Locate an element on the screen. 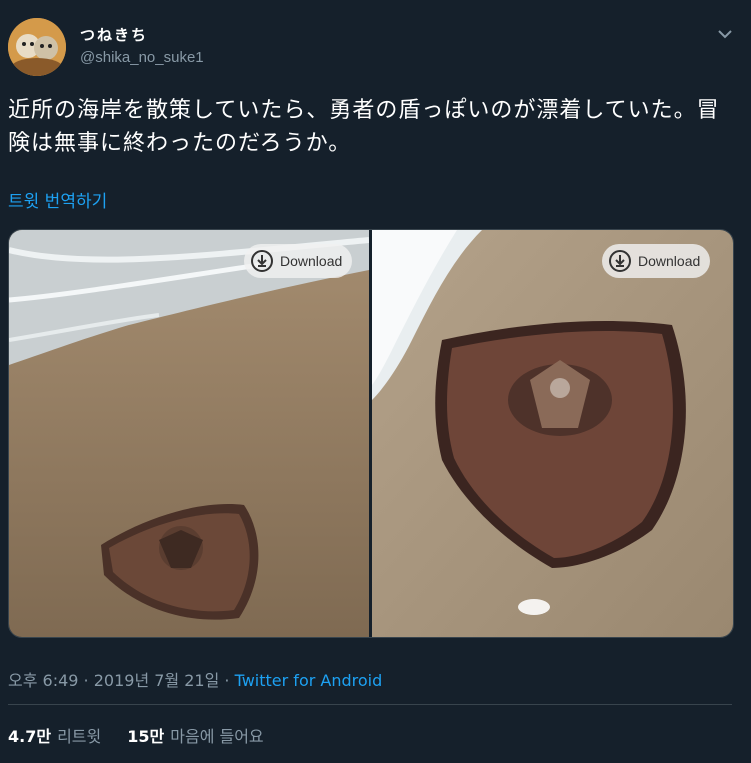 The height and width of the screenshot is (763, 751). divider is located at coordinates (370, 704).